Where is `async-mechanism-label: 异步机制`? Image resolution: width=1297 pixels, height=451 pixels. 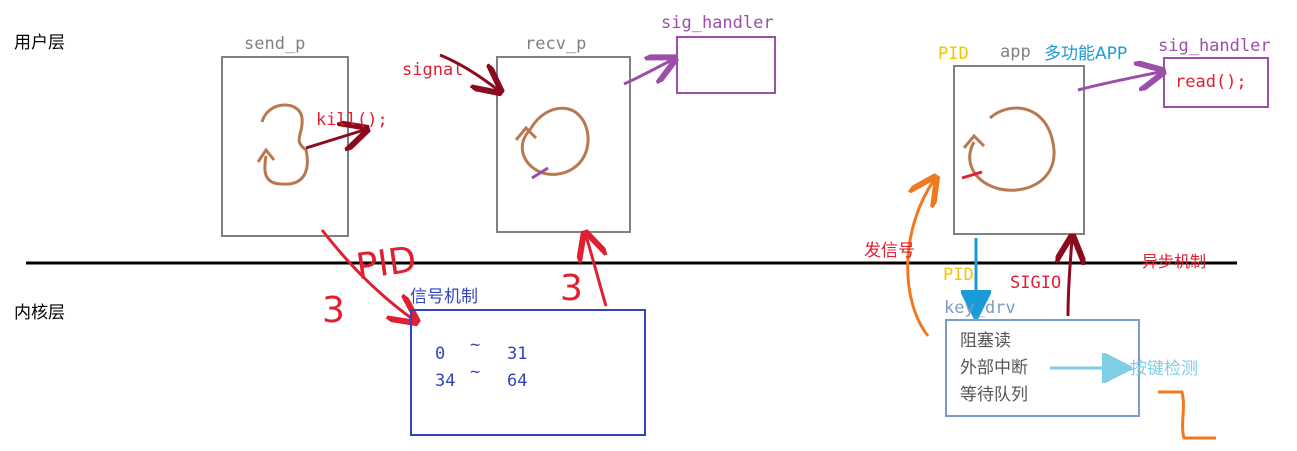 async-mechanism-label: 异步机制 is located at coordinates (1174, 261).